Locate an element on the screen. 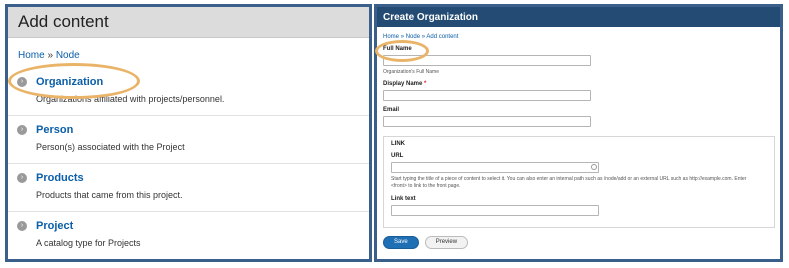 This screenshot has height=268, width=789. form-title: Create Organization is located at coordinates (578, 17).